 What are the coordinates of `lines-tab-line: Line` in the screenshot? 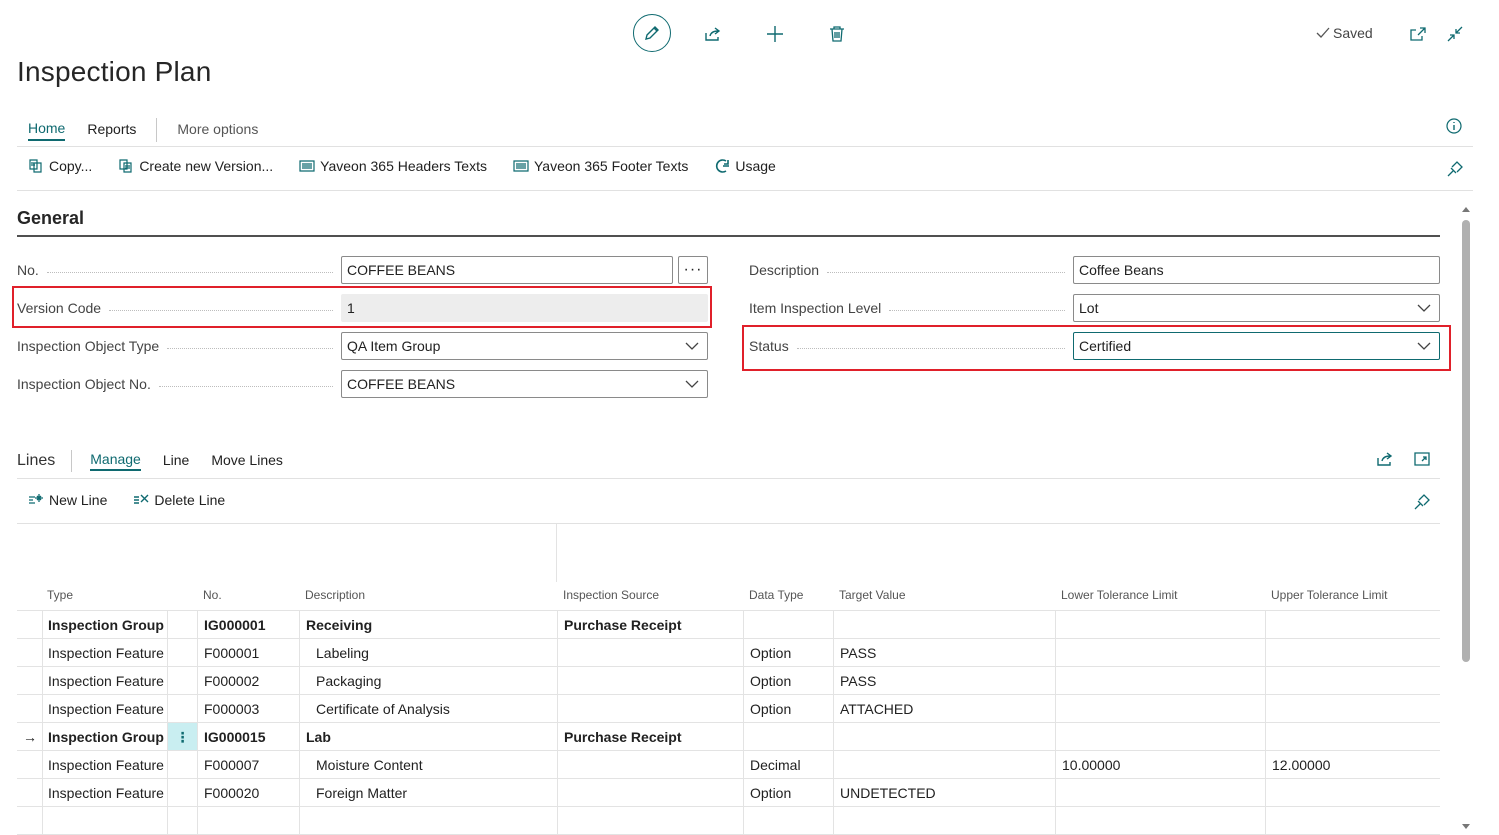 It's located at (176, 461).